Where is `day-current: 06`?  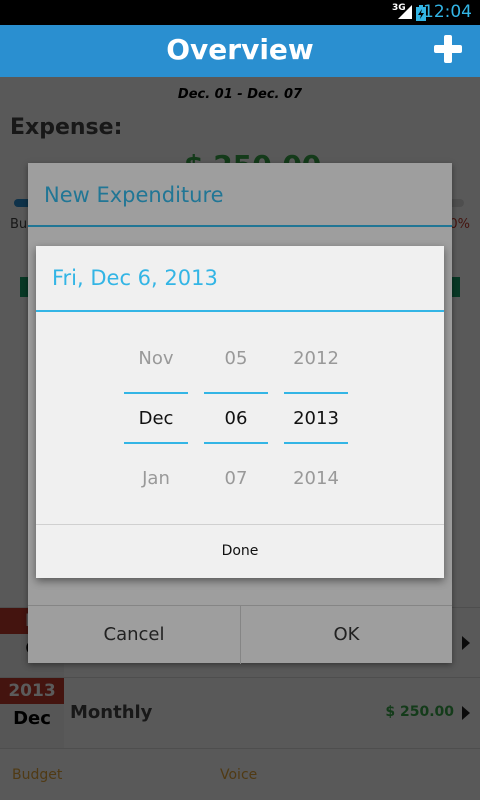 day-current: 06 is located at coordinates (236, 418).